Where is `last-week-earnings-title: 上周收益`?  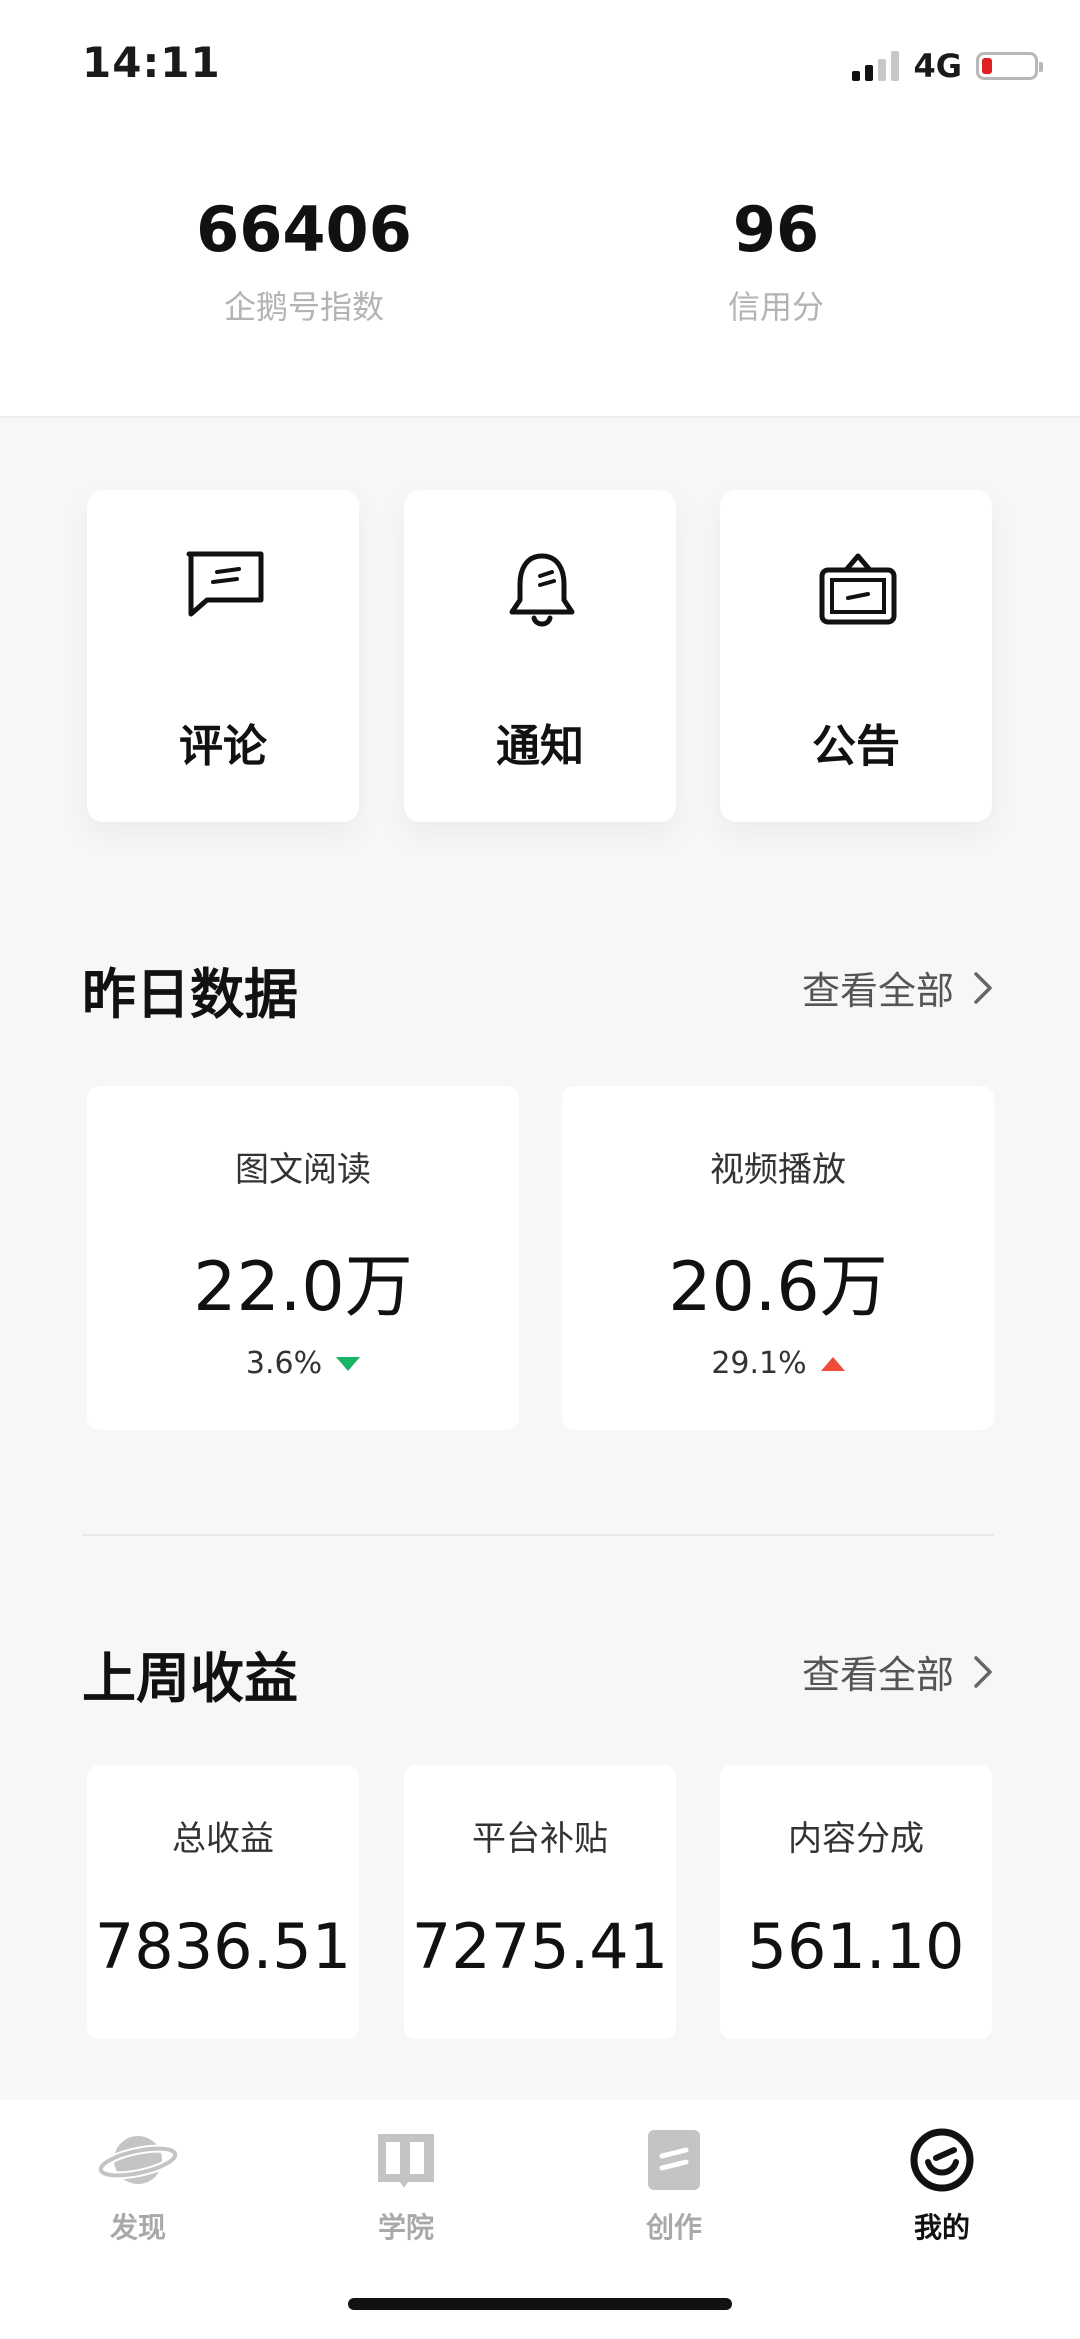 last-week-earnings-title: 上周收益 is located at coordinates (190, 1678).